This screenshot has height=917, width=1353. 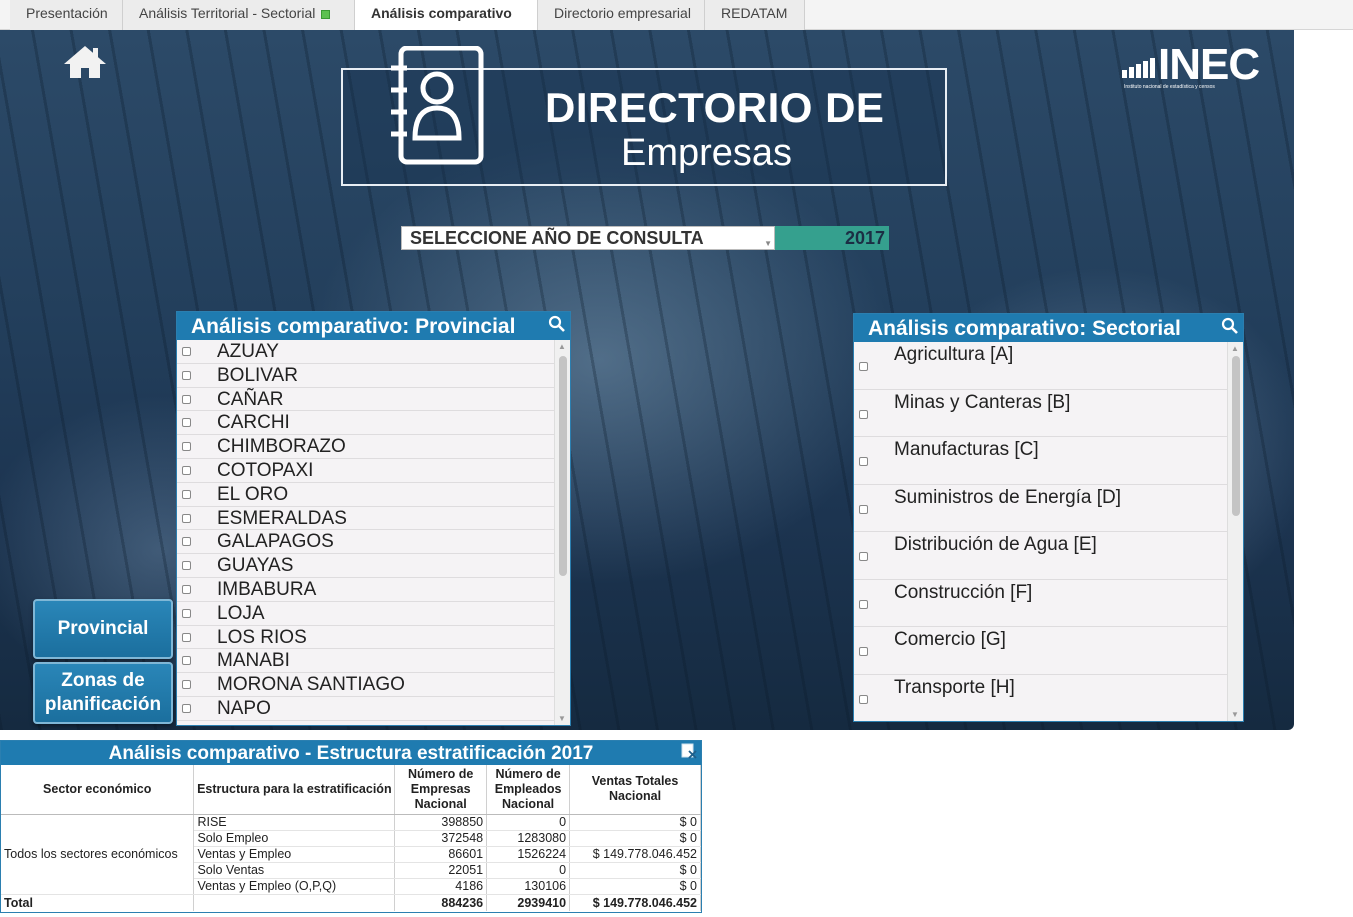 What do you see at coordinates (588, 238) in the screenshot?
I see `year-selector-label: SELECCIONE AÑO DE CONSULTA ▼` at bounding box center [588, 238].